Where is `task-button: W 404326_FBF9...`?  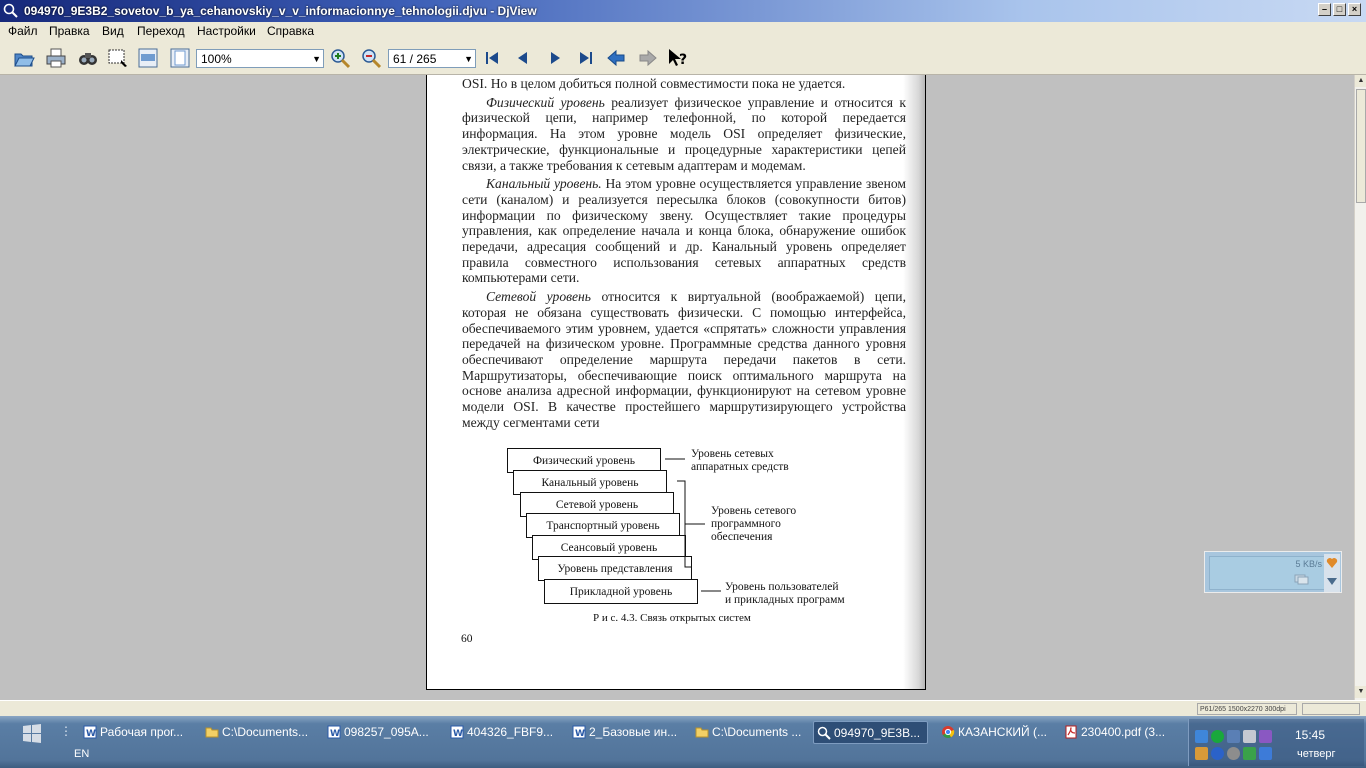
task-button: W 404326_FBF9... is located at coordinates (503, 732).